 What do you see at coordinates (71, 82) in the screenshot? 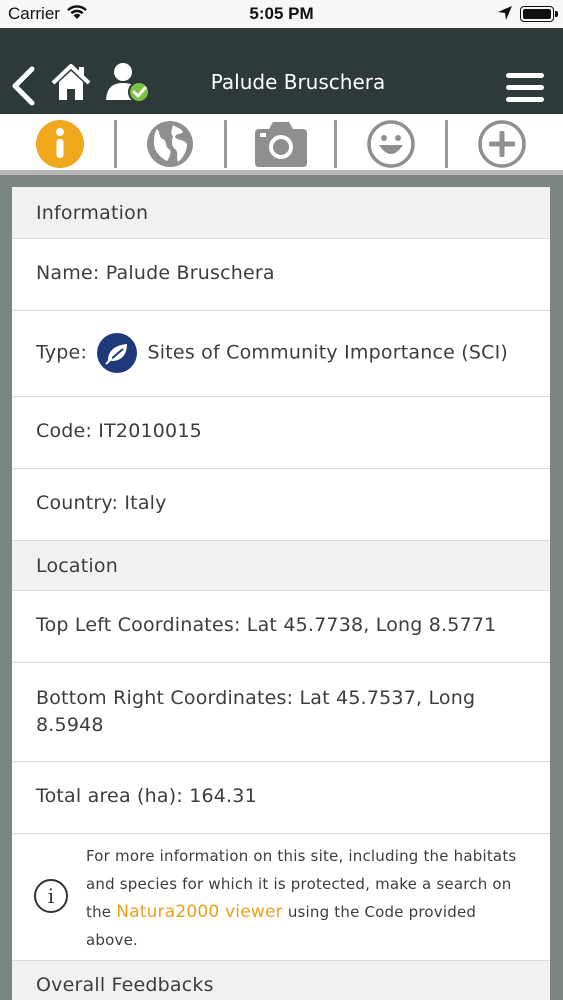
I see `home-icon` at bounding box center [71, 82].